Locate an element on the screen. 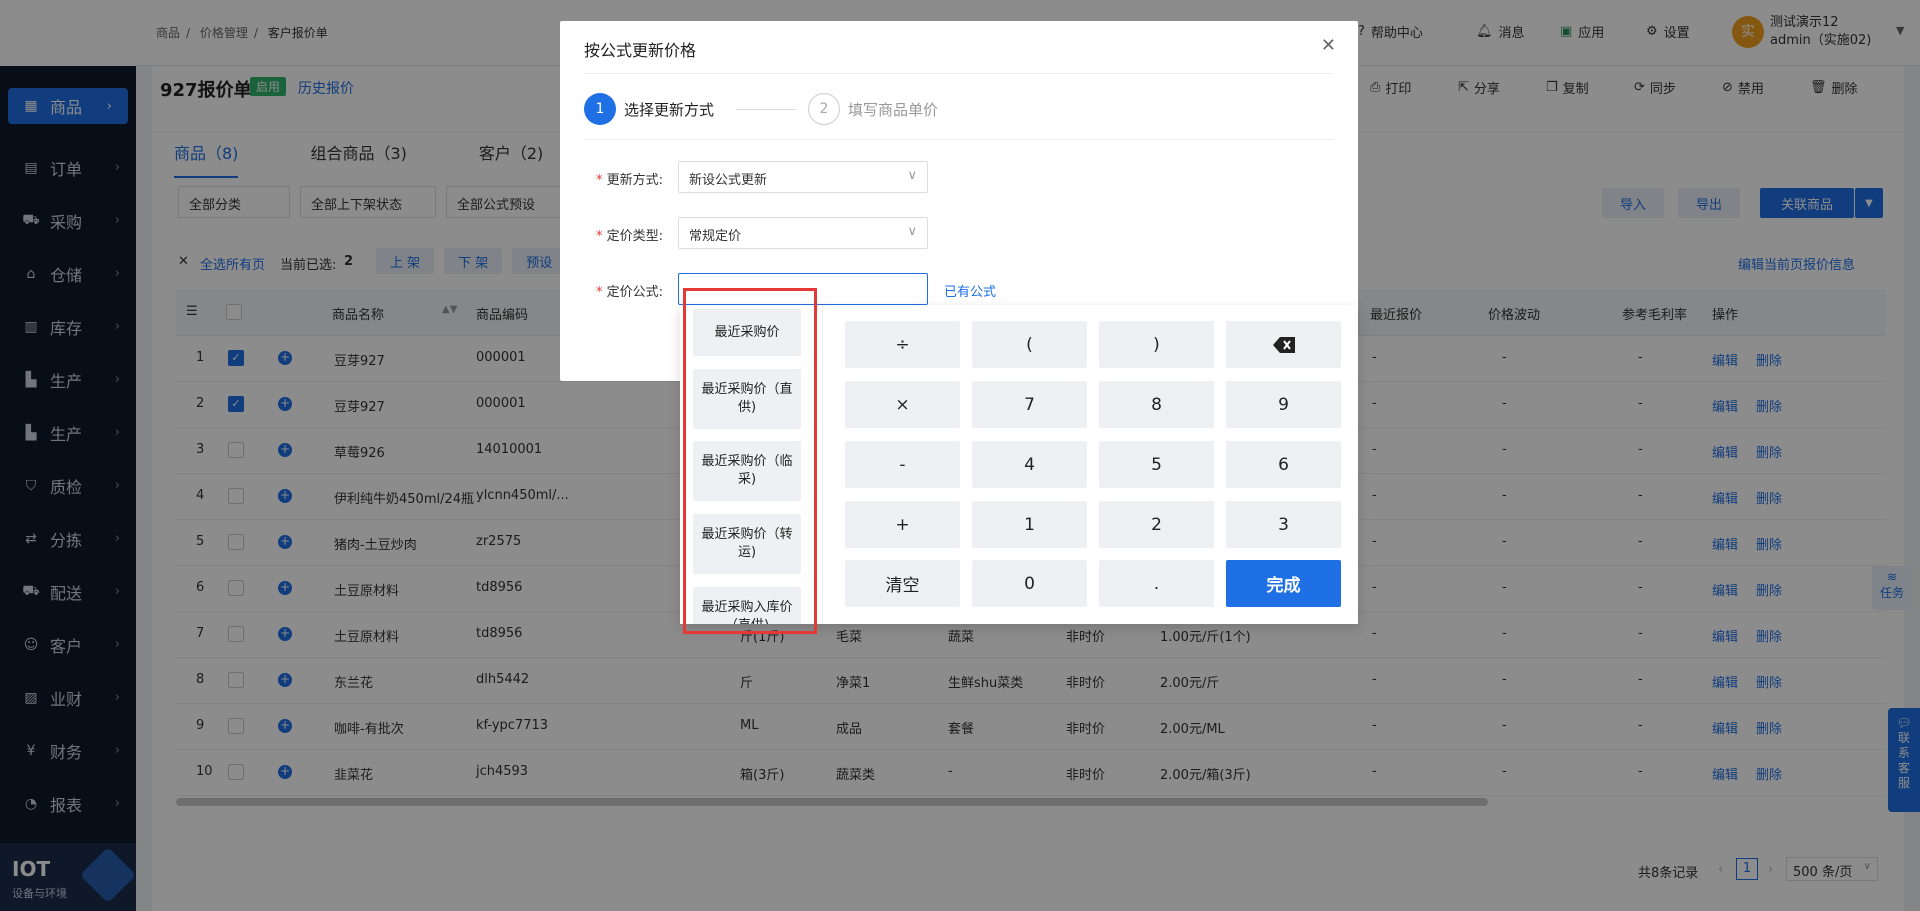  keypad-key: 0 is located at coordinates (1029, 583).